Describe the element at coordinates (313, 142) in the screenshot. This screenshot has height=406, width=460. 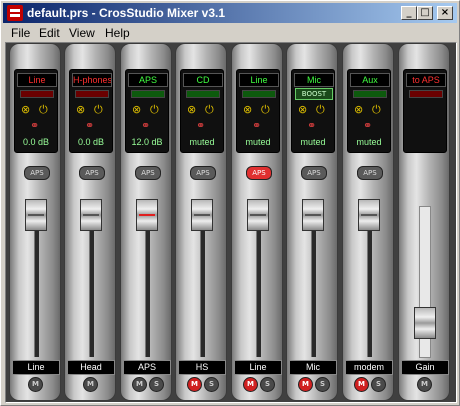
I see `channel-value: muted` at that location.